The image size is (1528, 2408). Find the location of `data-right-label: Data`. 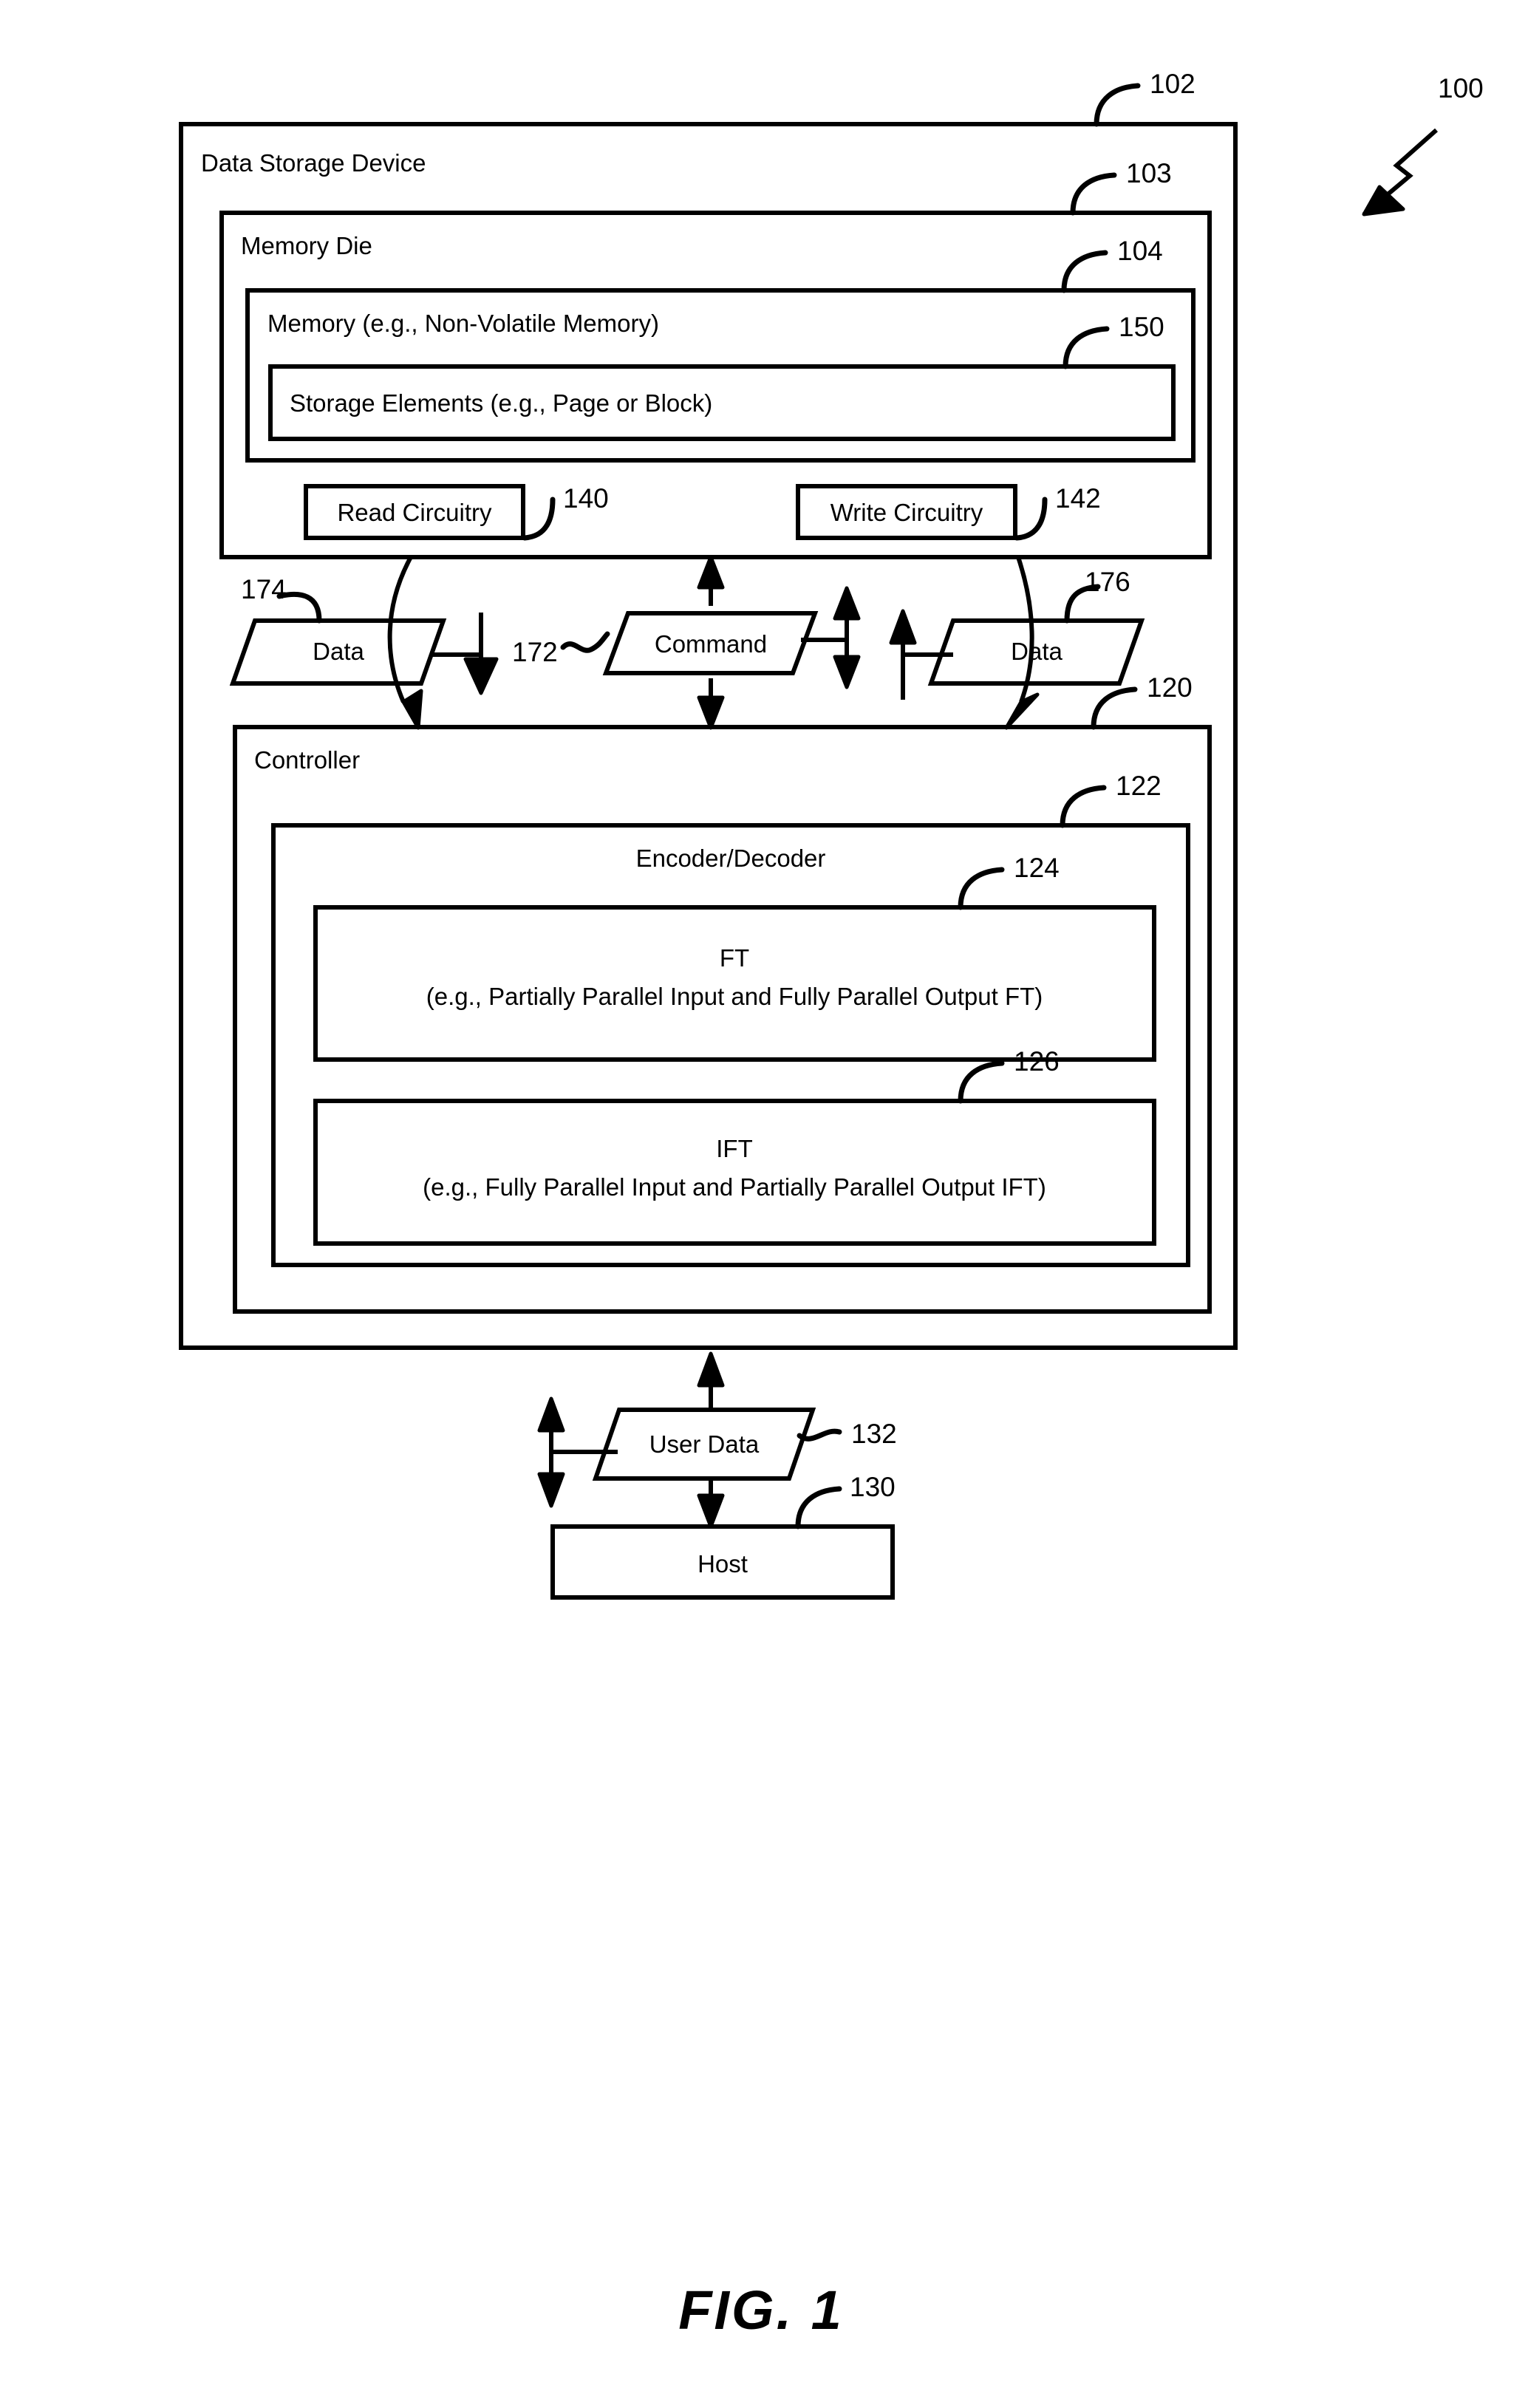

data-right-label: Data is located at coordinates (1037, 652).